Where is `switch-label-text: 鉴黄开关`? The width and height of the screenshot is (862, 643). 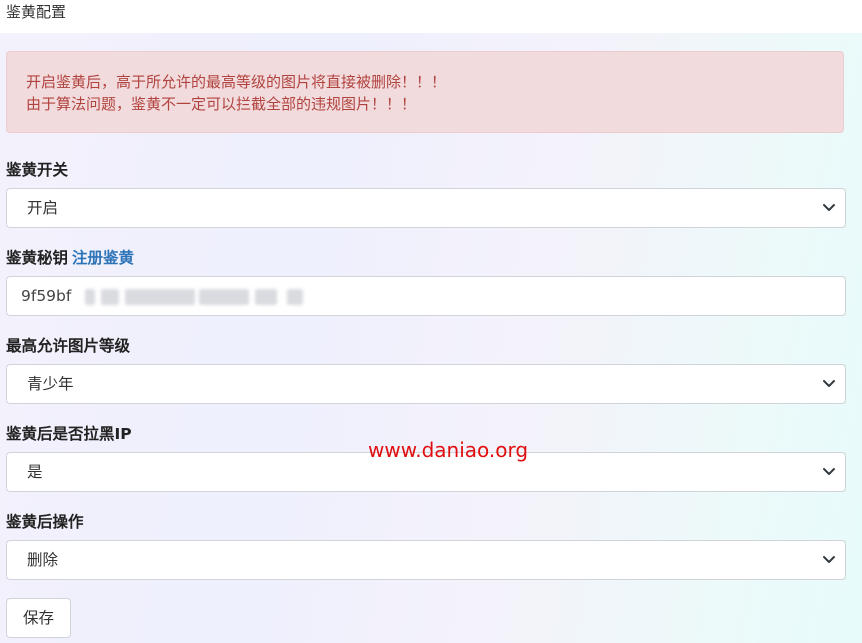 switch-label-text: 鉴黄开关 is located at coordinates (37, 170).